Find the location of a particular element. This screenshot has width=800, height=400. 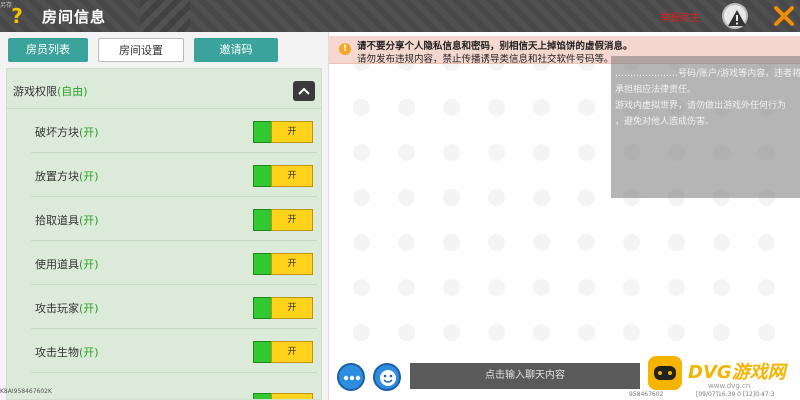

toggle-attack-creatures: 开 is located at coordinates (283, 352).